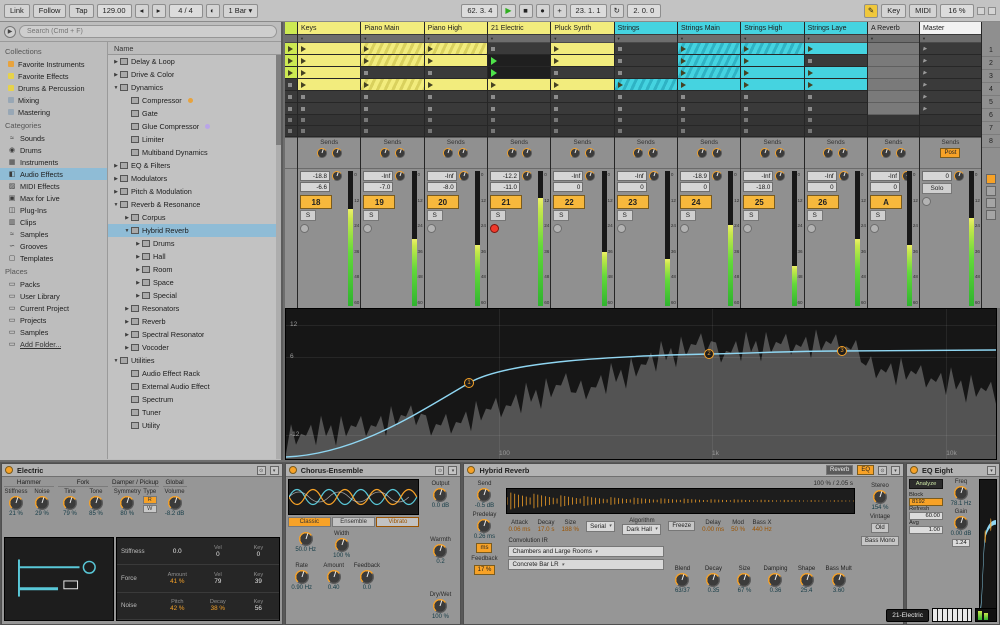  What do you see at coordinates (582, 28) in the screenshot?
I see `track-header: Pluck Synth` at bounding box center [582, 28].